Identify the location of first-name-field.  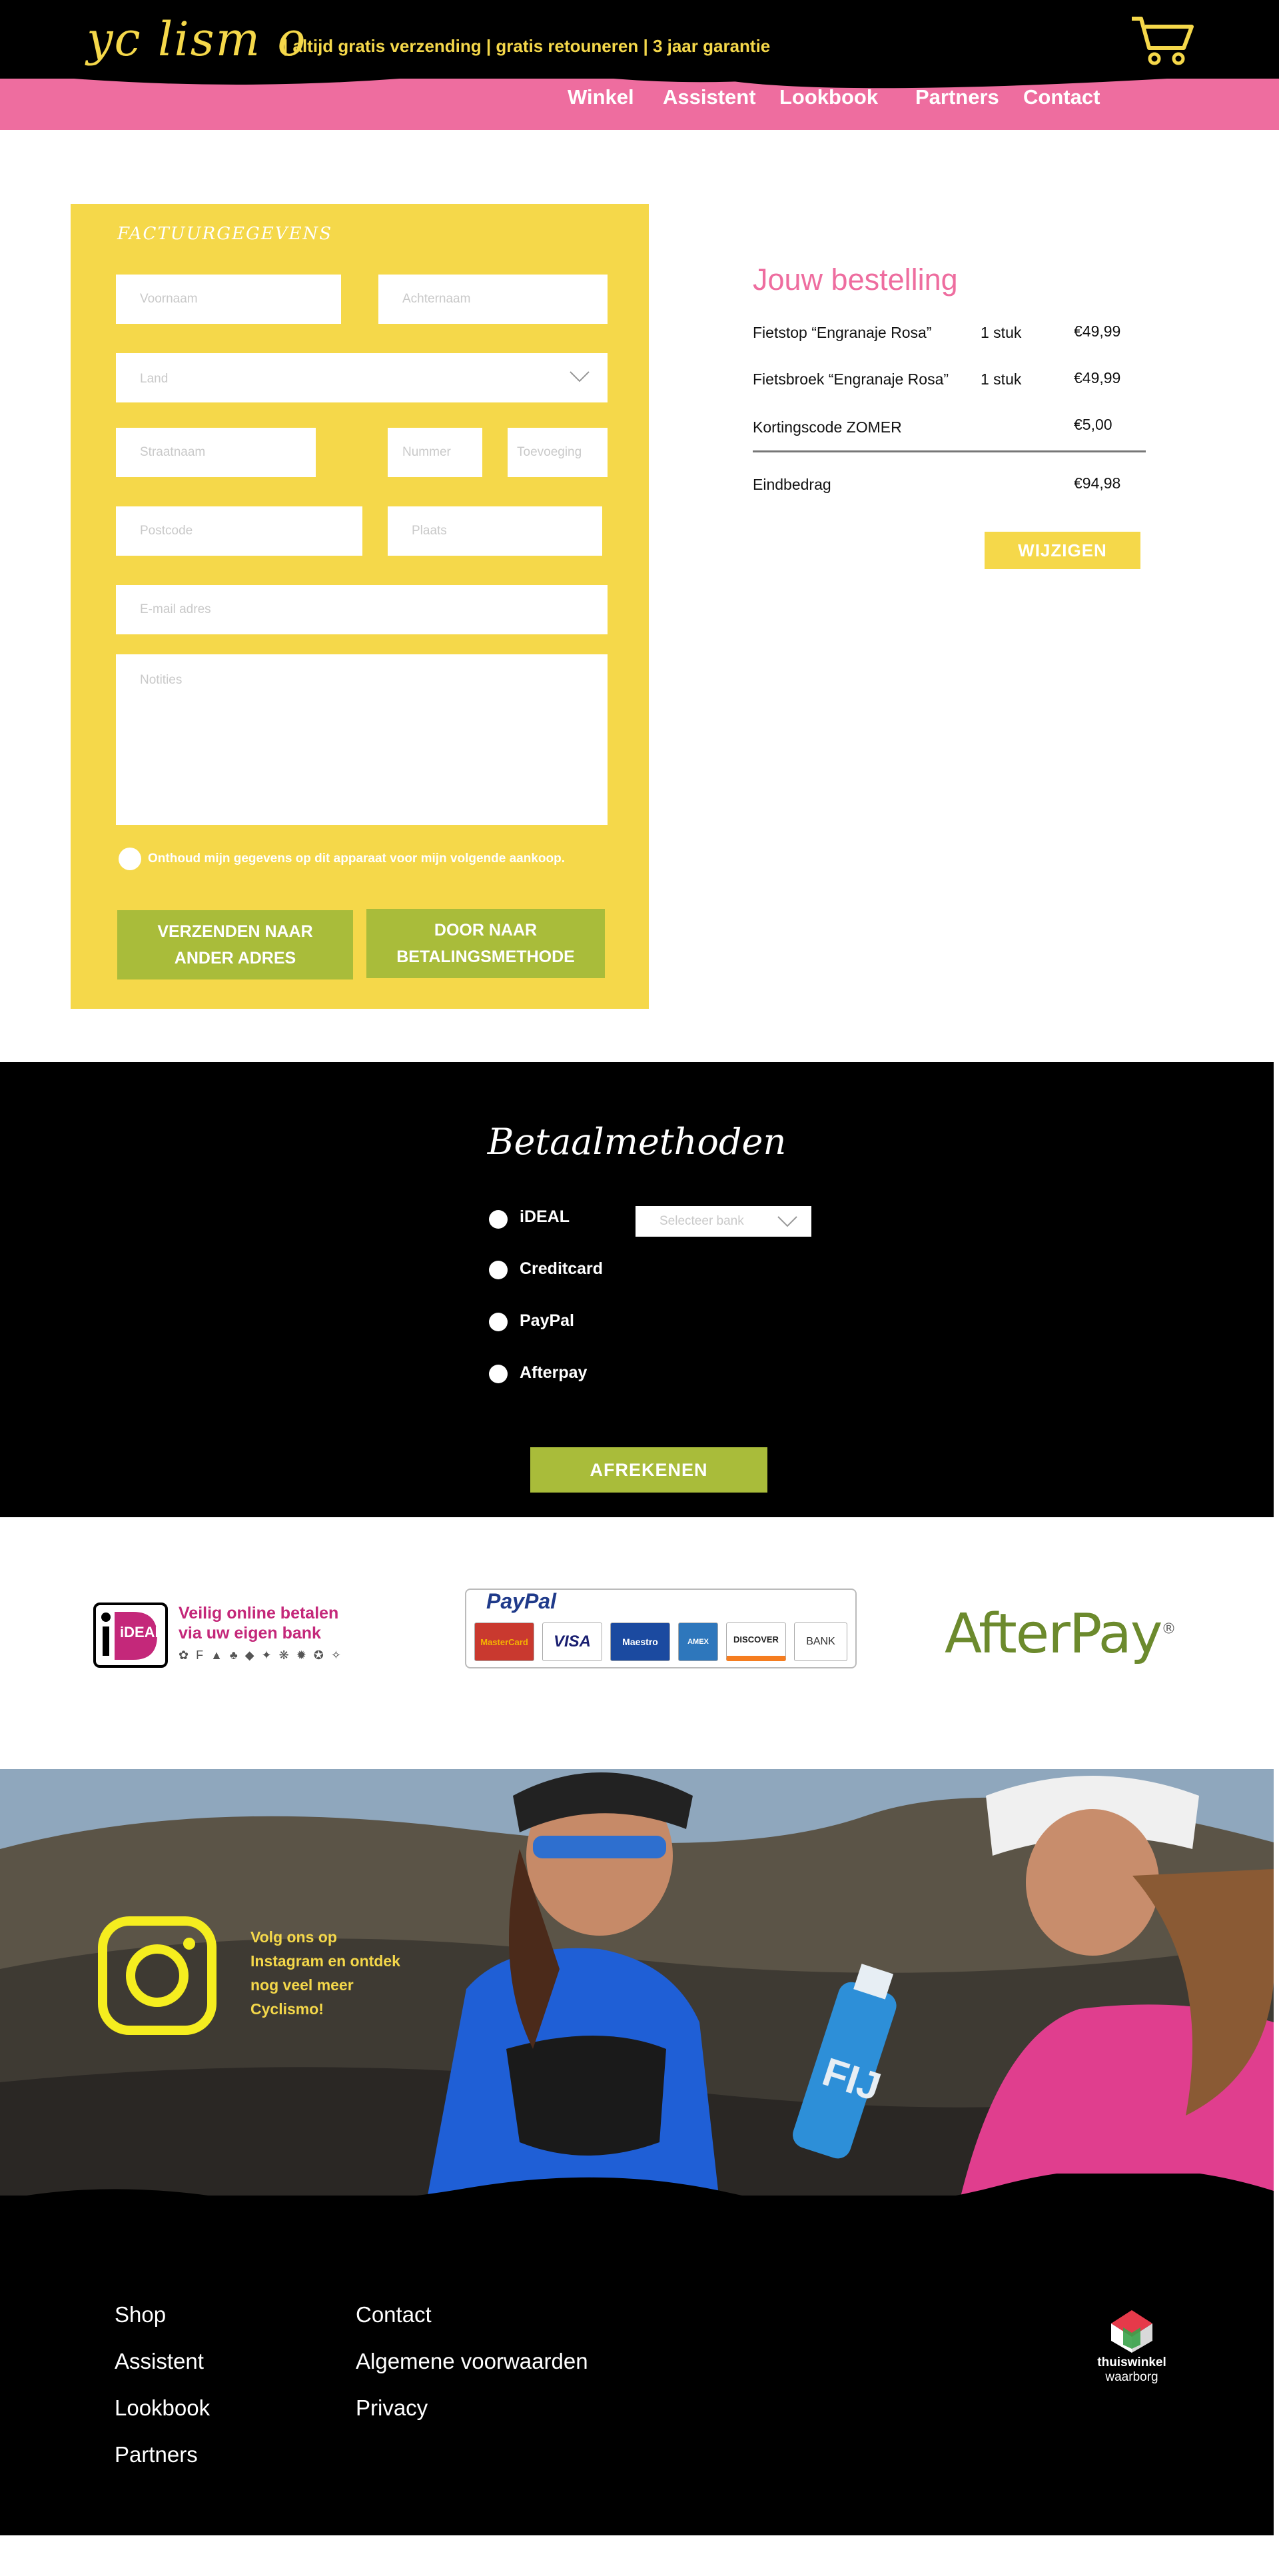
(228, 299).